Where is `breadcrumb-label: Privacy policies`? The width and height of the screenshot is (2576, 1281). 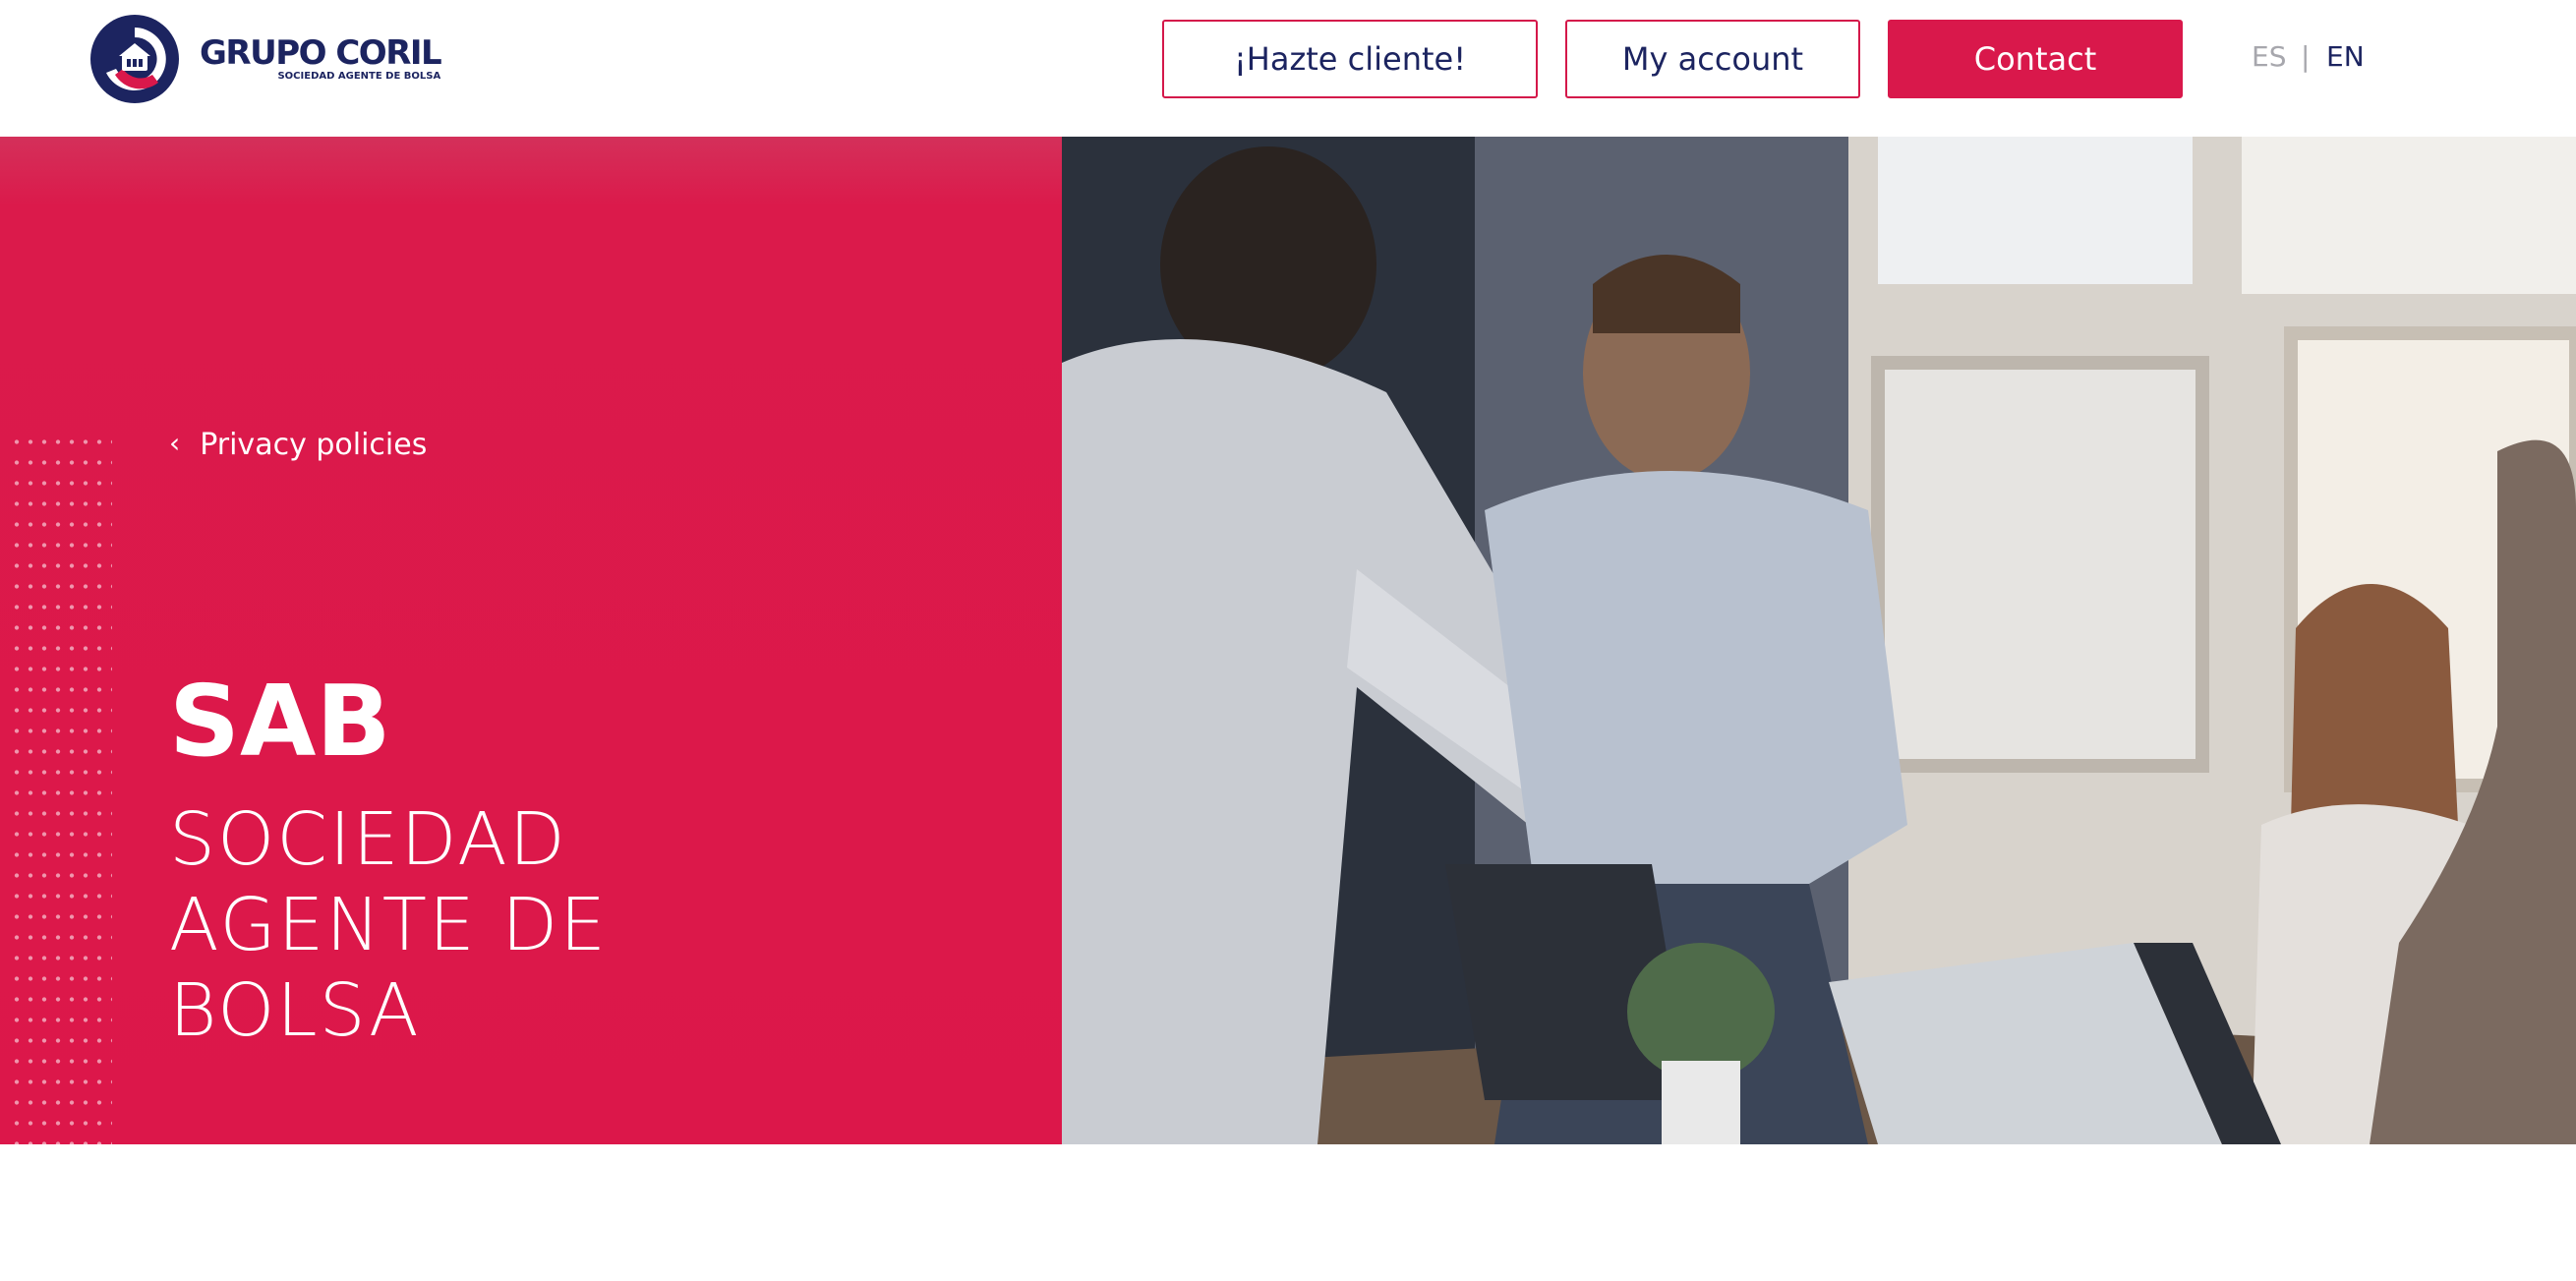
breadcrumb-label: Privacy policies is located at coordinates (314, 445).